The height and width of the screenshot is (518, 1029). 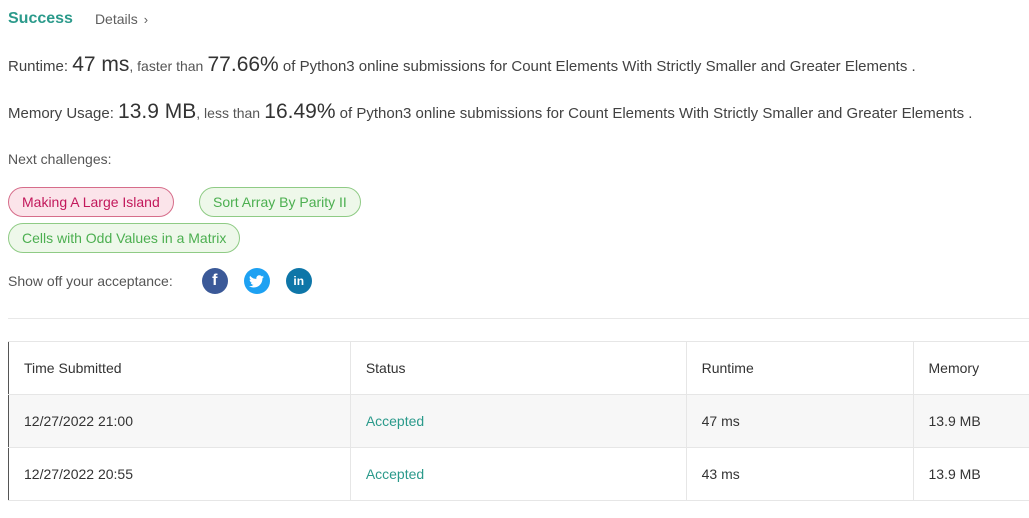 What do you see at coordinates (91, 202) in the screenshot?
I see `challenge-making-a-large-island: Making A Large Island` at bounding box center [91, 202].